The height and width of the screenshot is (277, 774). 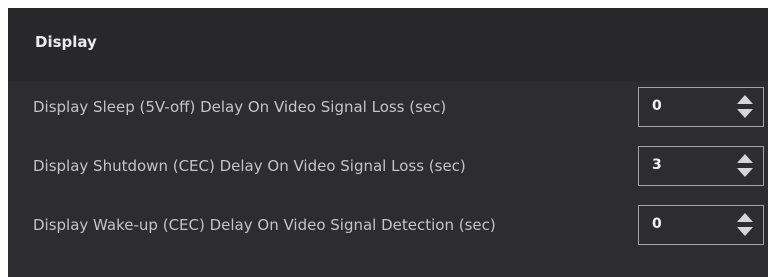 I want to click on shutdown-delay-spinner: 3, so click(x=701, y=166).